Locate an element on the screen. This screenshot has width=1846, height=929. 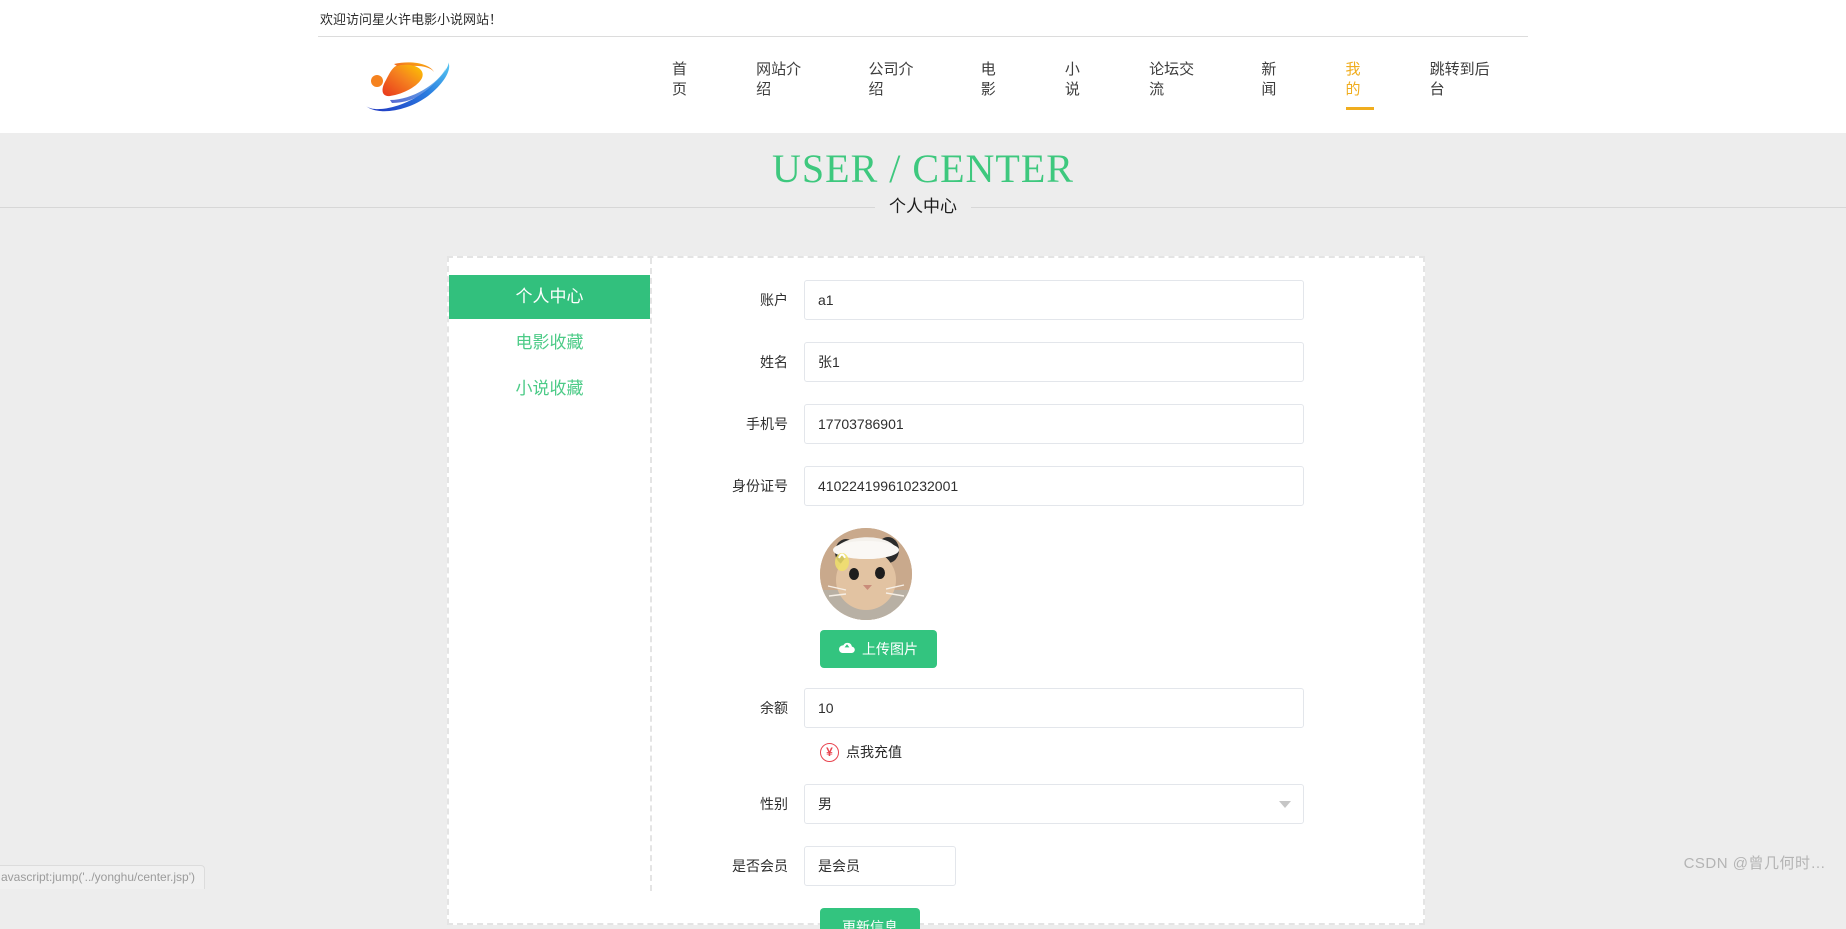
nav-item-forum: 论坛交流 is located at coordinates (1177, 85).